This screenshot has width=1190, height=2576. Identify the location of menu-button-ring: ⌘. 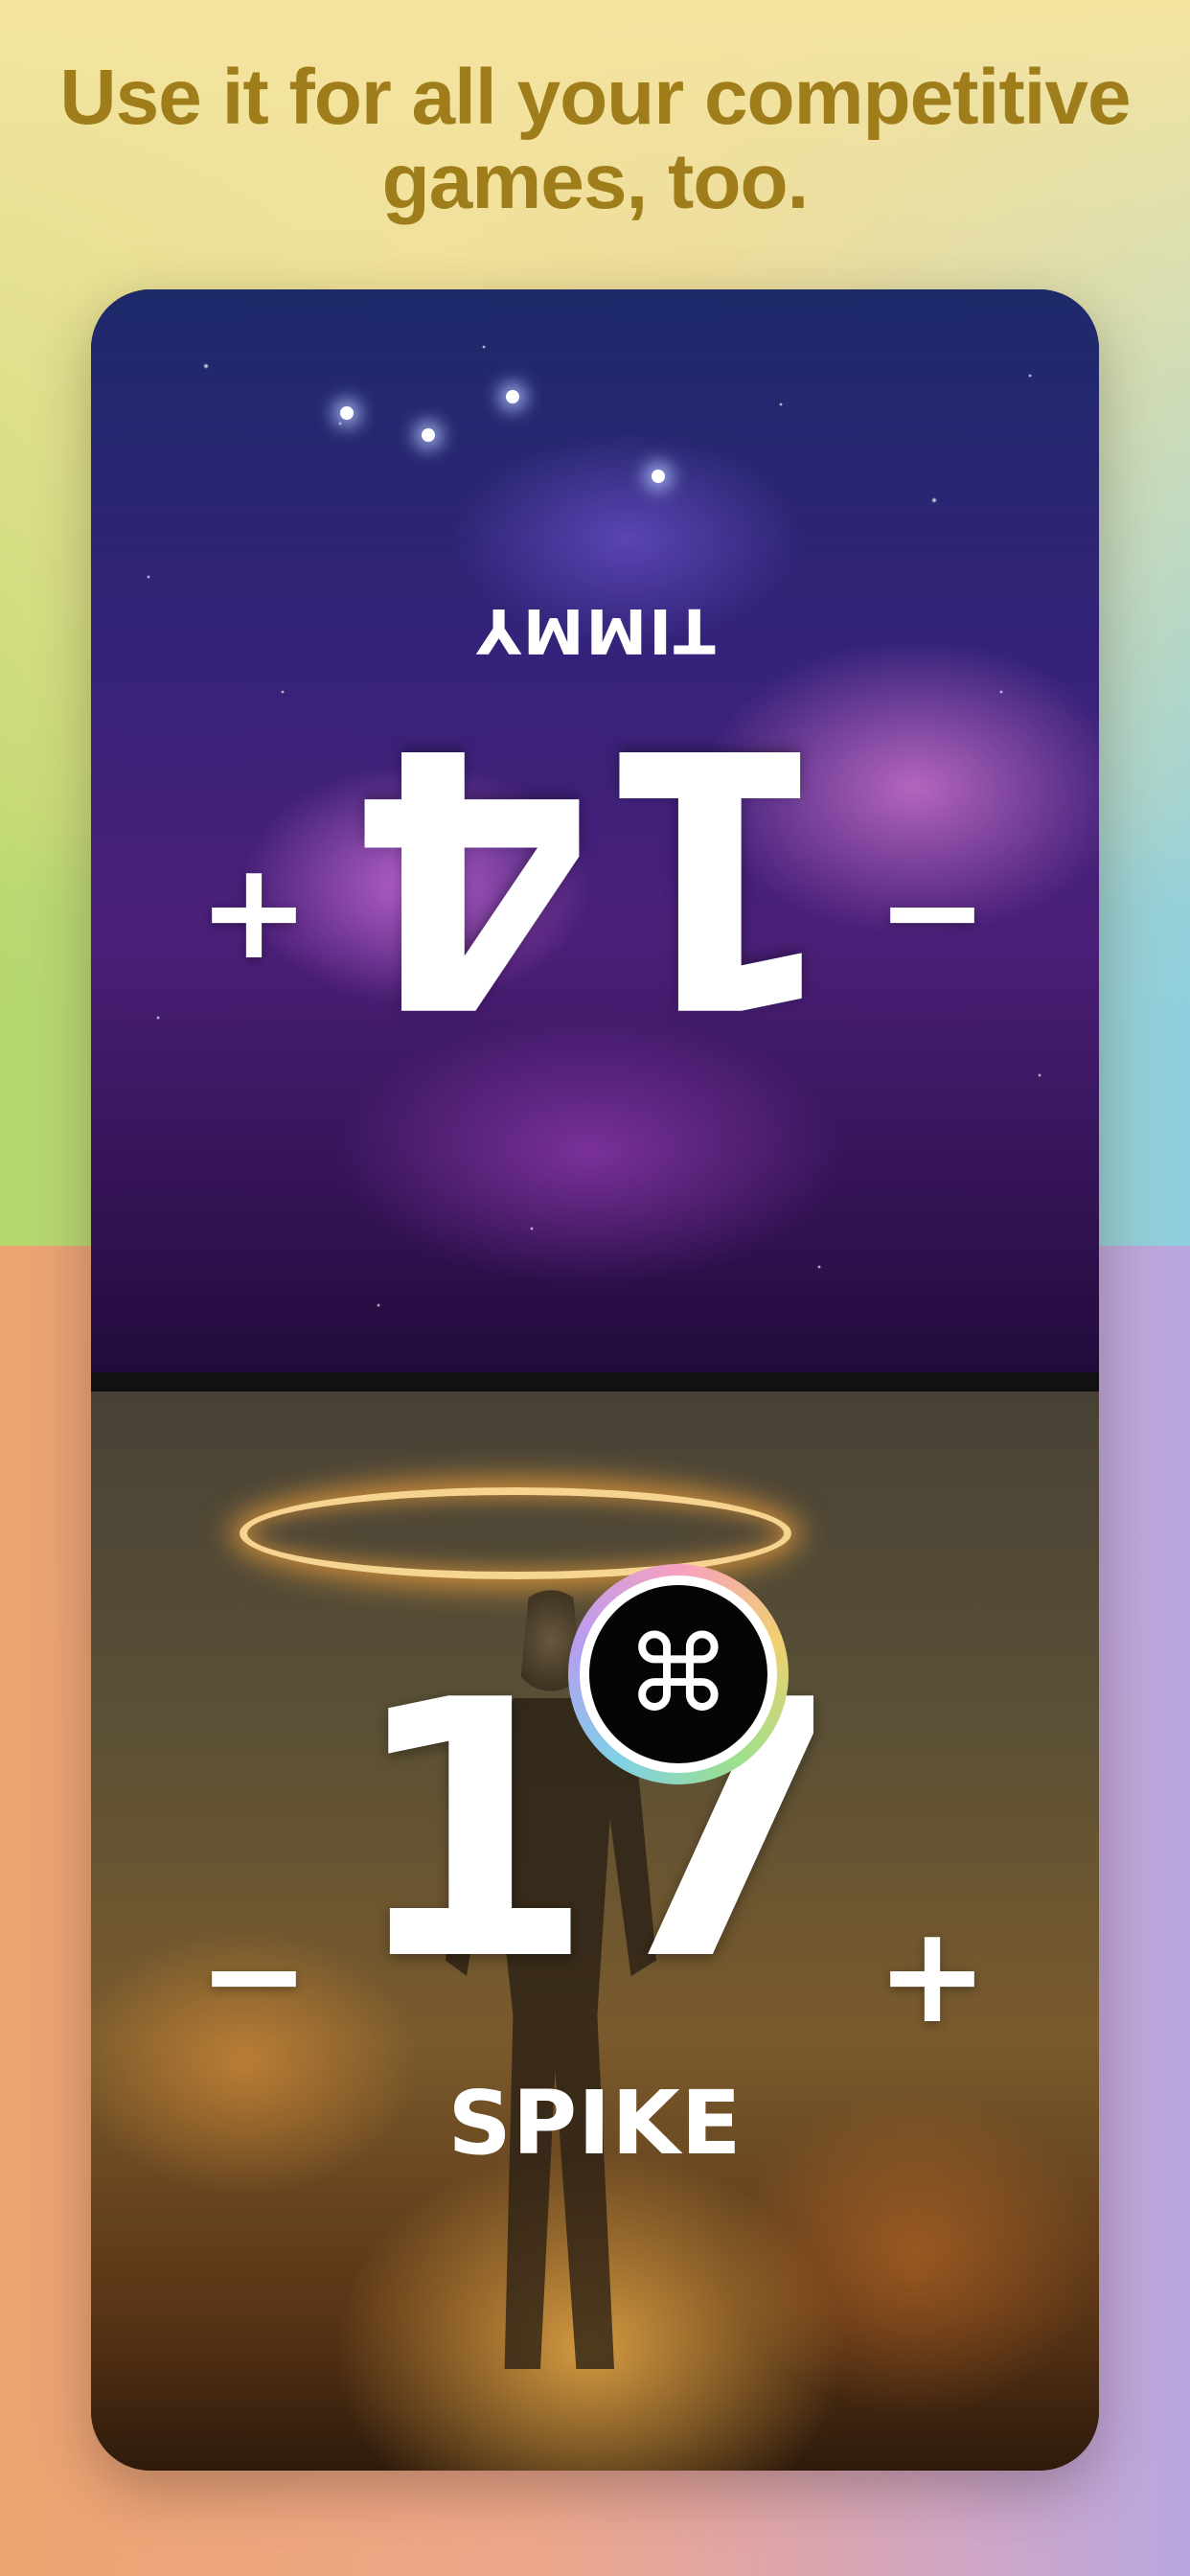
(679, 1674).